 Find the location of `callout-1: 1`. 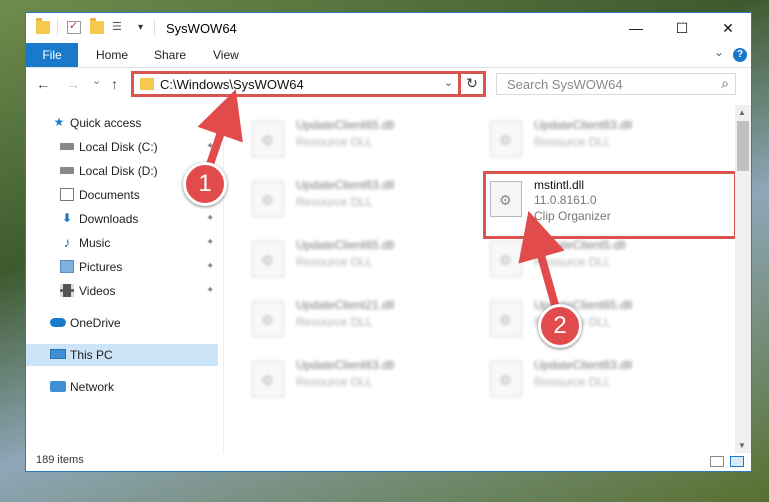

callout-1: 1 is located at coordinates (205, 184).